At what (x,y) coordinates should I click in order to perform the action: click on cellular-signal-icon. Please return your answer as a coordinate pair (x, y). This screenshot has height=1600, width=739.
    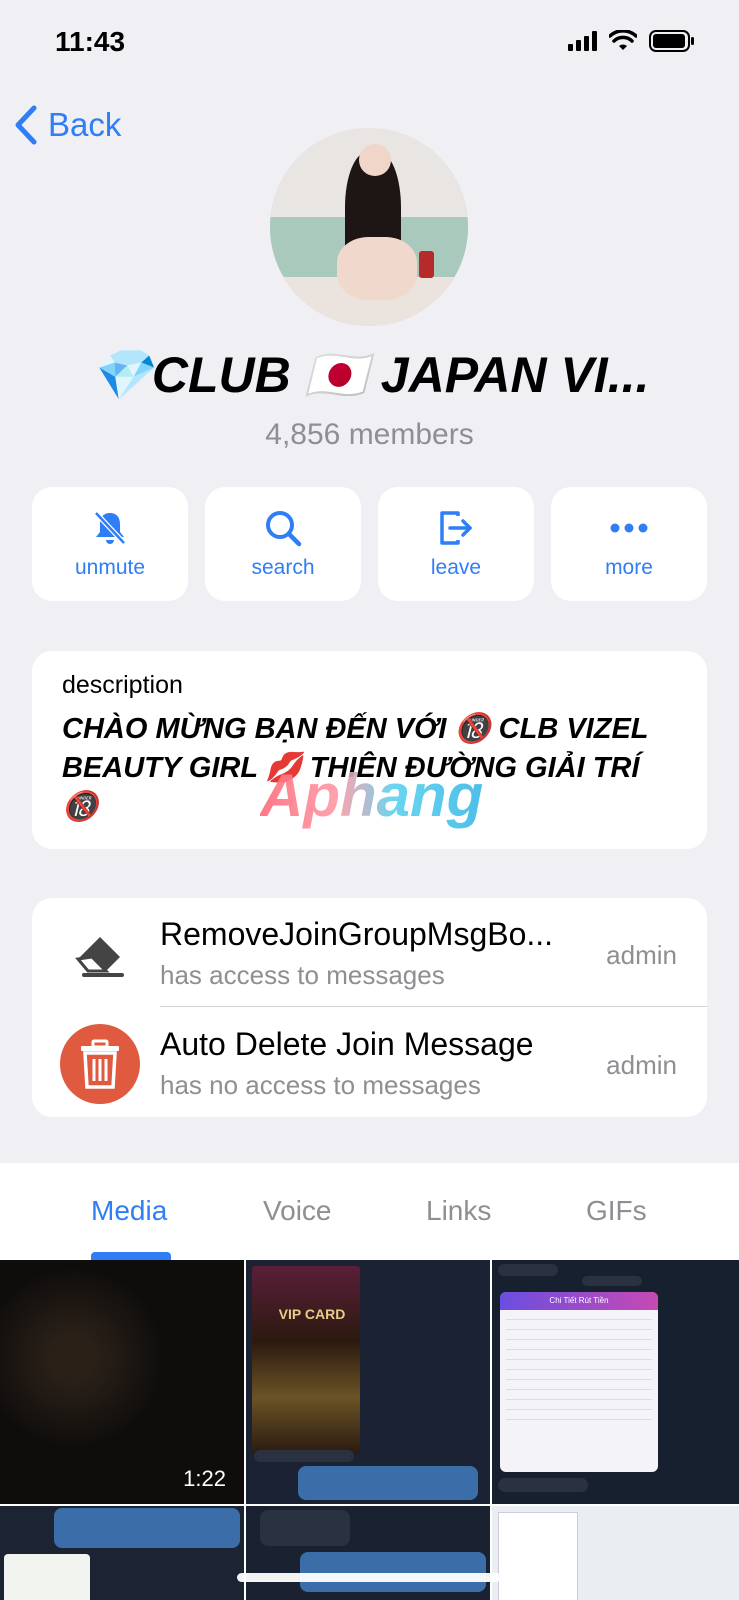
    Looking at the image, I should click on (582, 41).